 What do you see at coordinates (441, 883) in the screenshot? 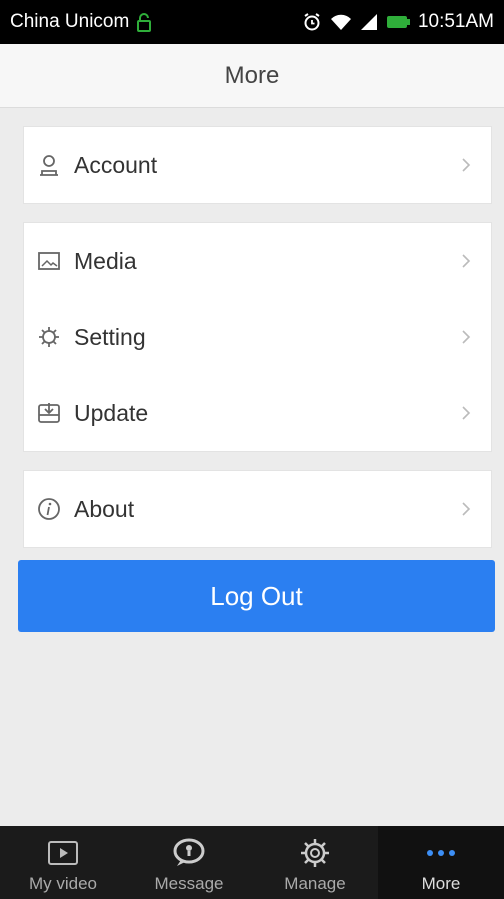
I see `tab-label: More` at bounding box center [441, 883].